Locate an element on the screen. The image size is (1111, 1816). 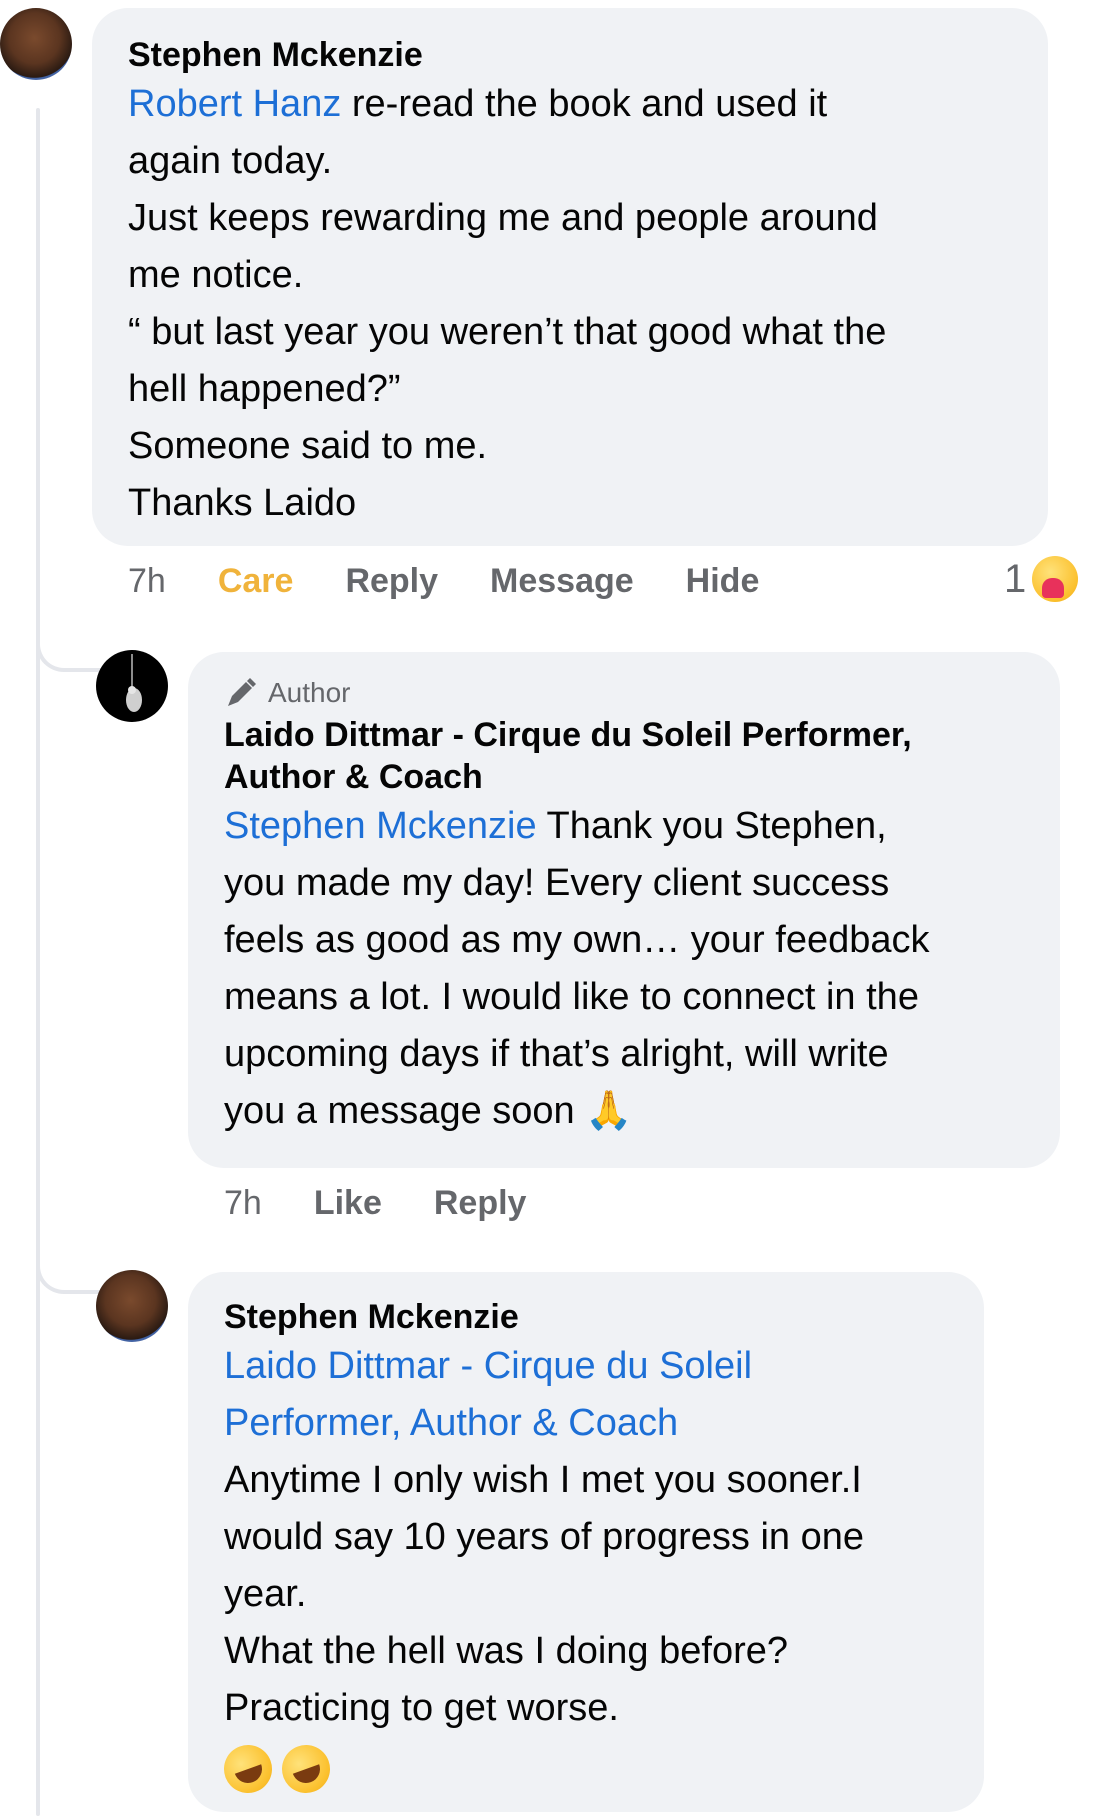
care-button: Care is located at coordinates (256, 581).